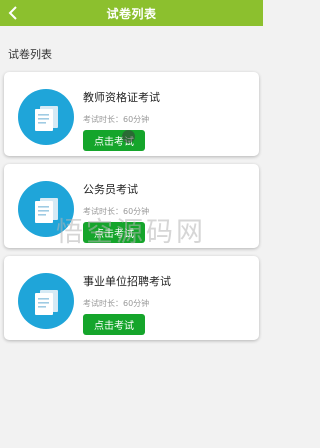 Image resolution: width=320 pixels, height=448 pixels. What do you see at coordinates (131, 298) in the screenshot?
I see `exam-card: 事业单位招聘考试 考试时长：60分钟 点击考试` at bounding box center [131, 298].